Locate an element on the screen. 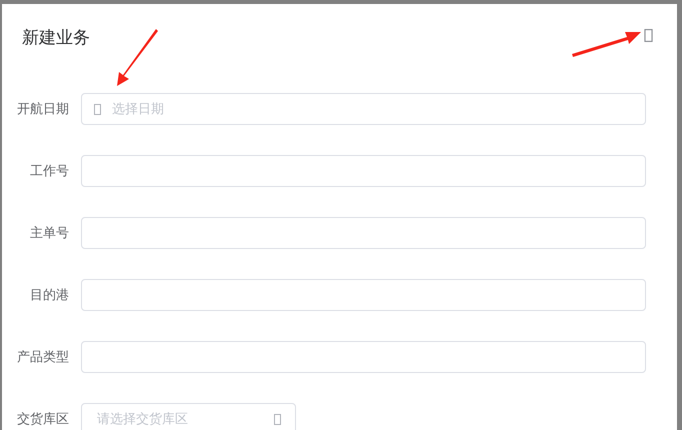 This screenshot has height=430, width=682. field-label: 工作号 is located at coordinates (49, 171).